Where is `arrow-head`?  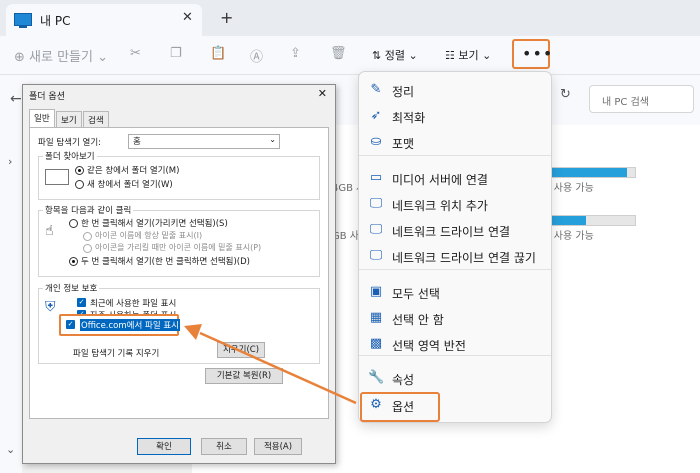
arrow-head is located at coordinates (193, 332).